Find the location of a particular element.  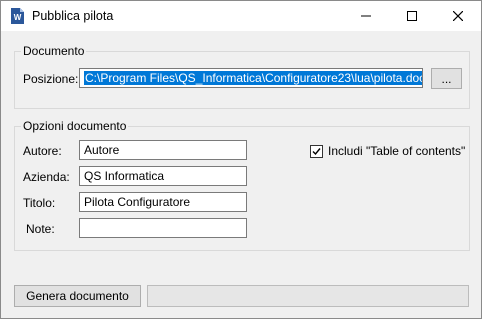

minimize-icon is located at coordinates (366, 16).